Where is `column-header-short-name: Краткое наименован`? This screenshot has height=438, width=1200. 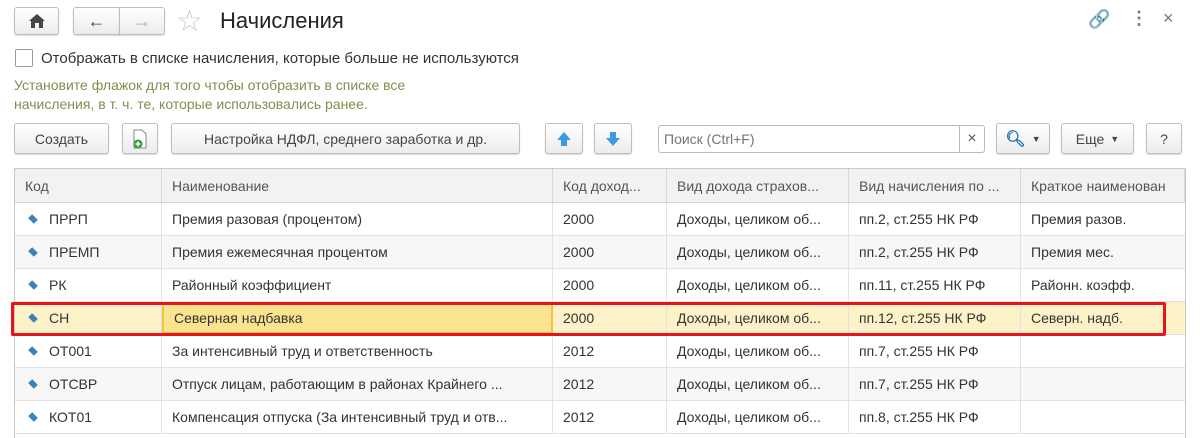 column-header-short-name: Краткое наименован is located at coordinates (1103, 185).